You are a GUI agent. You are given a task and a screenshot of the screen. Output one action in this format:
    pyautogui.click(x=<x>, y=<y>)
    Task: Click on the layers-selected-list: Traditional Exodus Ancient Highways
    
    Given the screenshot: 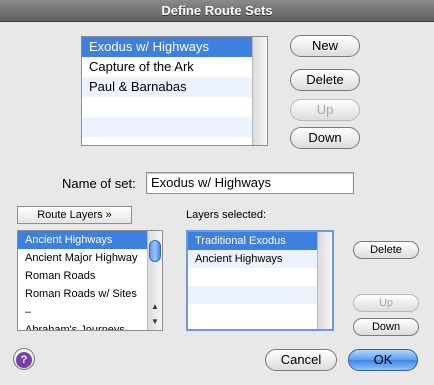 What is the action you would take?
    pyautogui.click(x=260, y=280)
    